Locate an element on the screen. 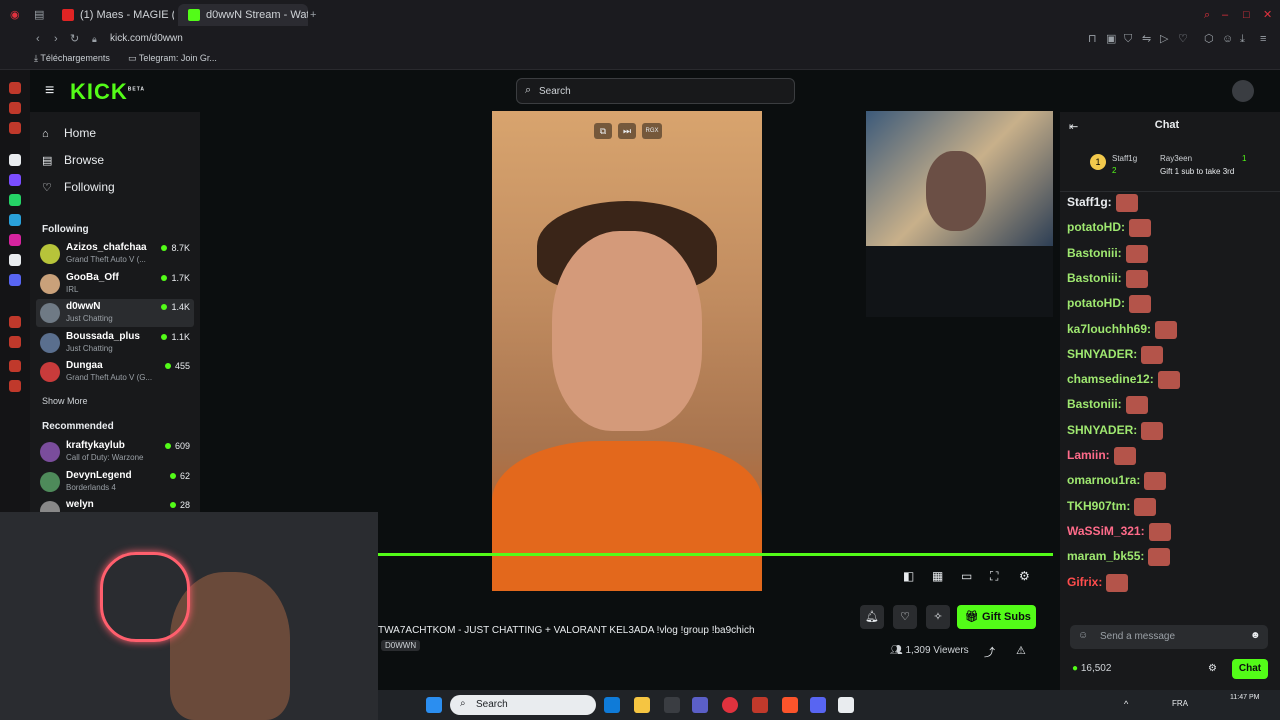 This screenshot has height=720, width=1280. follow-heart-icon: ♡ is located at coordinates (905, 617).